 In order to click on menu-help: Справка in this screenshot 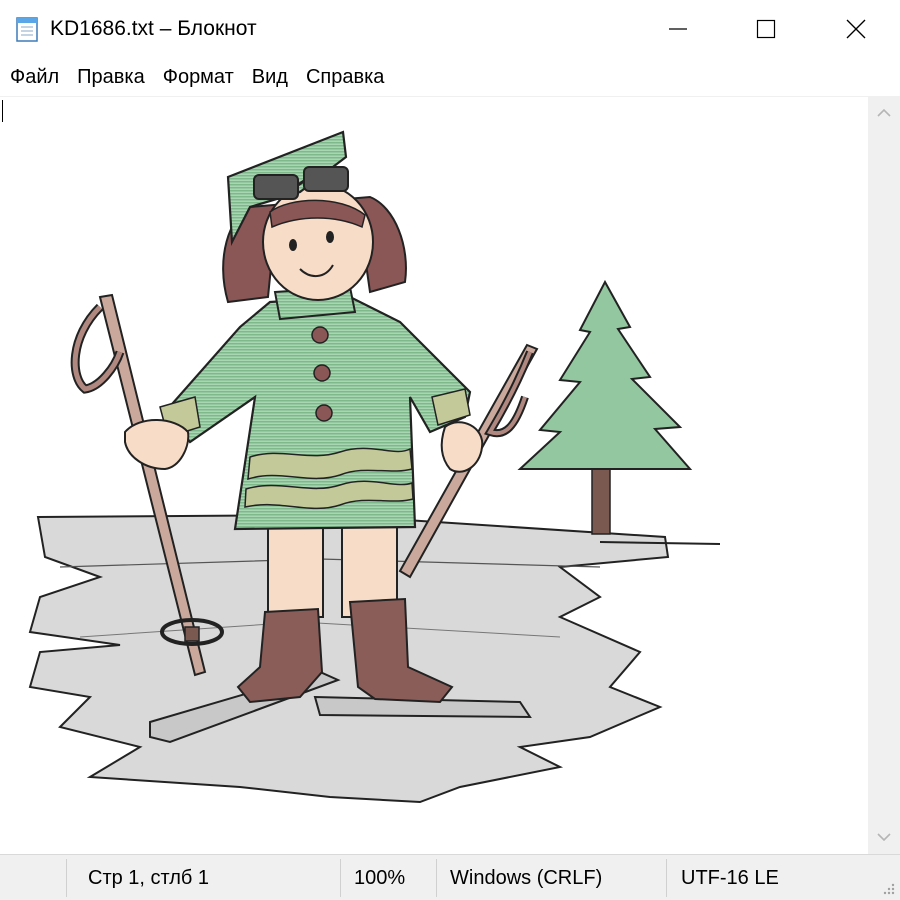, I will do `click(345, 77)`.